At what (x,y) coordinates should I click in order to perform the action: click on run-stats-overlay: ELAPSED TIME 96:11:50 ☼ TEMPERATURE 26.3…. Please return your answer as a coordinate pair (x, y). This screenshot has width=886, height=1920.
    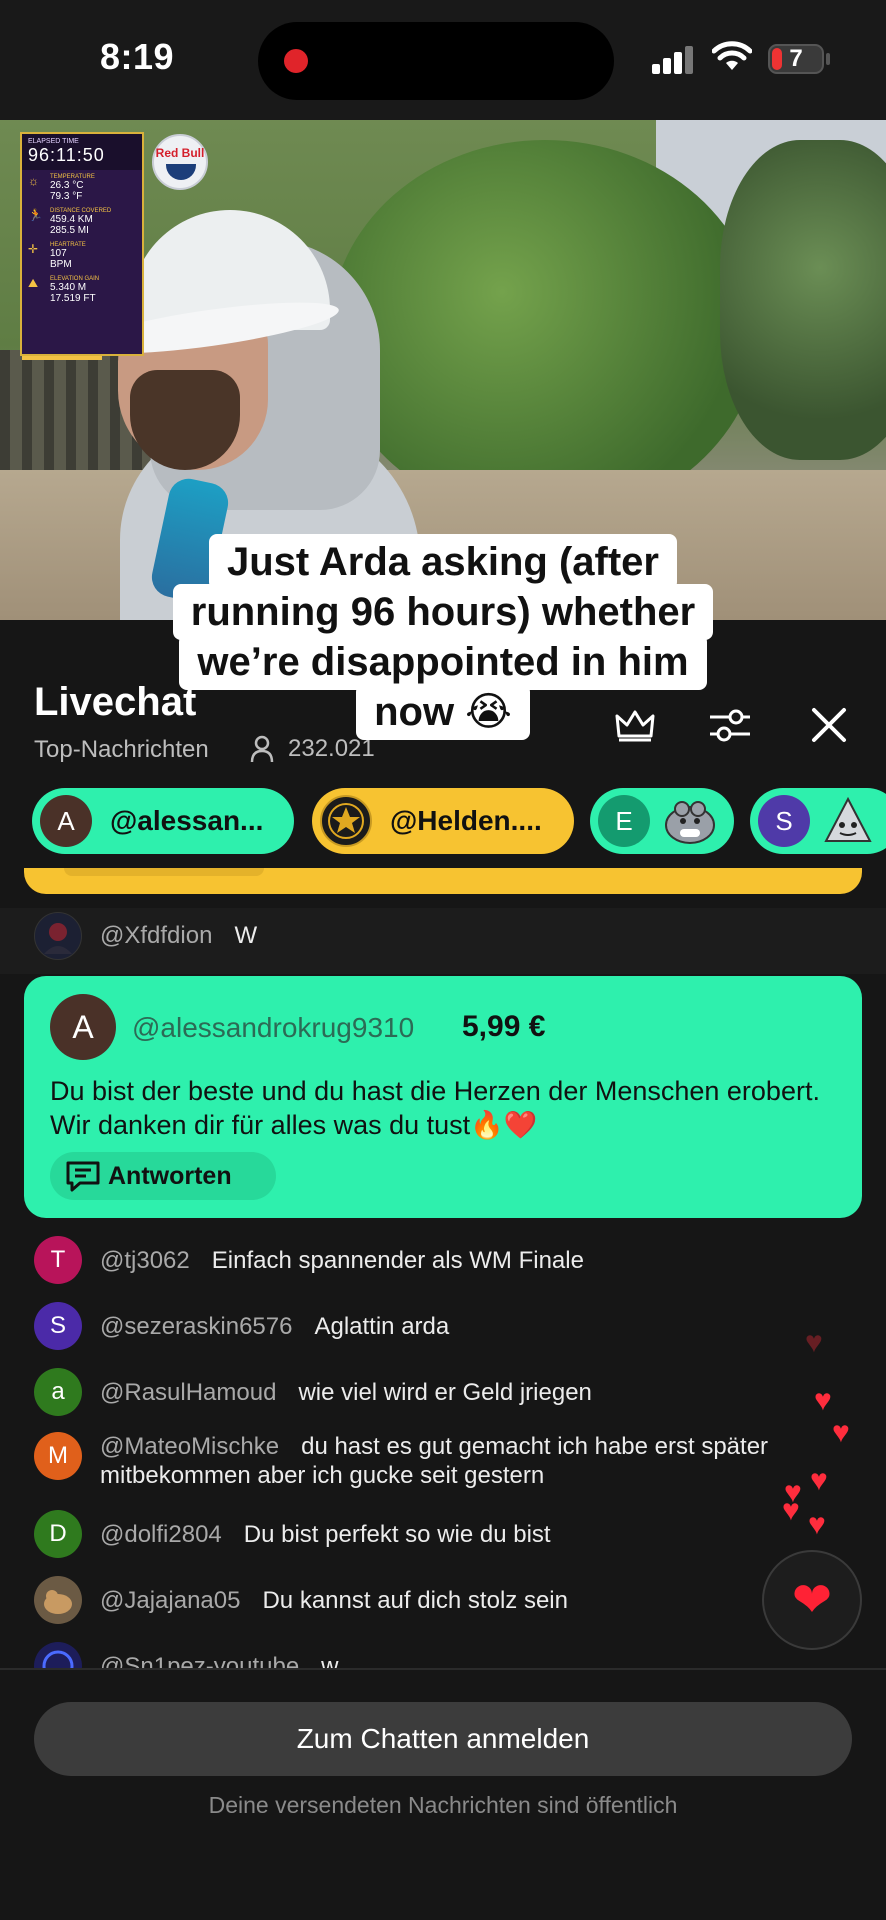
    Looking at the image, I should click on (82, 246).